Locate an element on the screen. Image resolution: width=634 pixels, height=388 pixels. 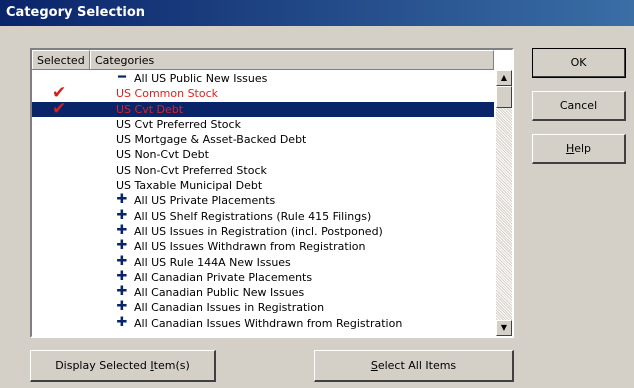
category-row: ✚ All US Rule 144A New Issues is located at coordinates (263, 262).